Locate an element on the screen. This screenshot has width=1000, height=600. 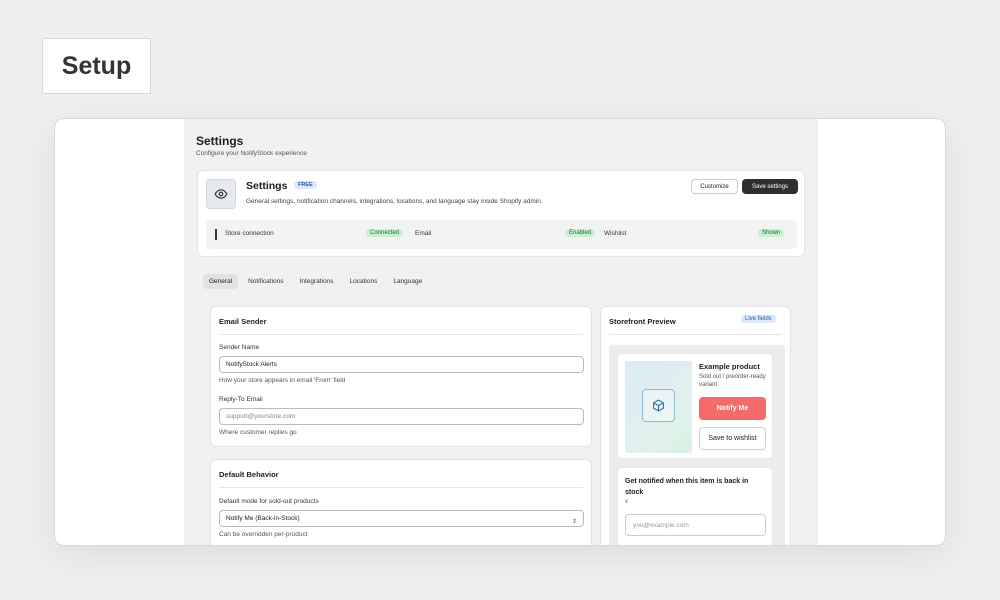
eye-icon is located at coordinates (221, 194).